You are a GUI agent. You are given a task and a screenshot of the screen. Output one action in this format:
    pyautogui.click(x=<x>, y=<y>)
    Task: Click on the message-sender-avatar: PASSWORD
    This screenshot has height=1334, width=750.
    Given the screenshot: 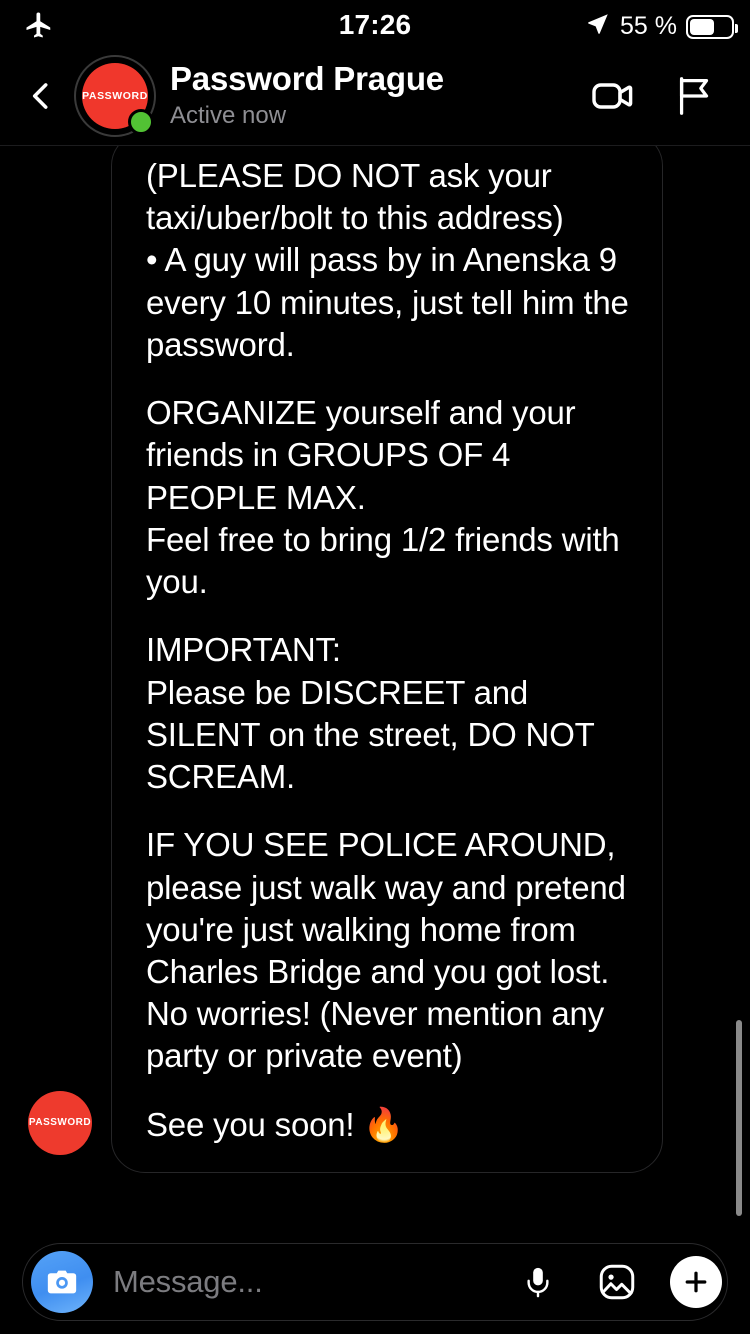 What is the action you would take?
    pyautogui.click(x=60, y=1122)
    